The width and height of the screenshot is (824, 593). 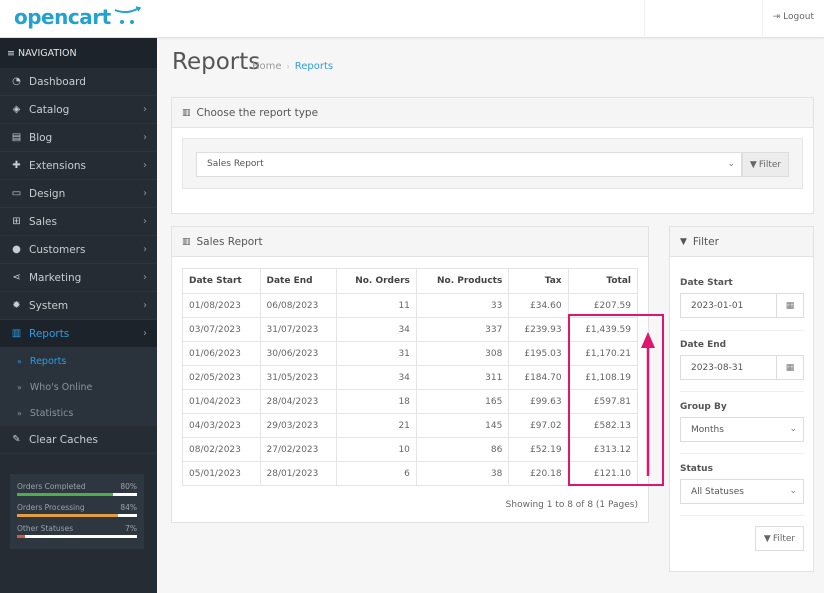 I want to click on report-type-filter-button: ▼ Filter, so click(x=765, y=164).